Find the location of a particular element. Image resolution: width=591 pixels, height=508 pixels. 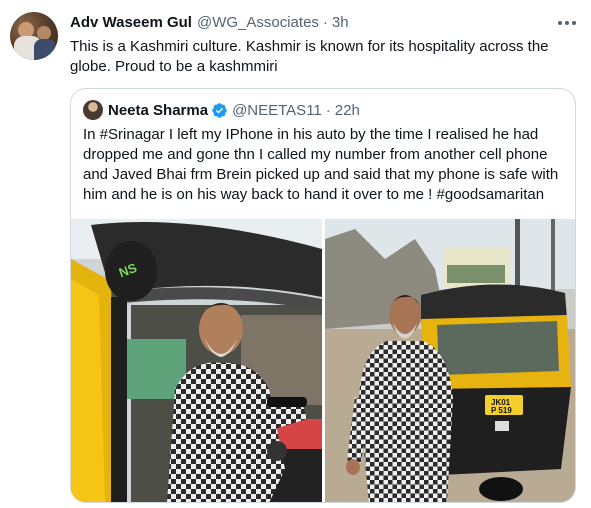

tweet-timestamp: 3h is located at coordinates (340, 22).